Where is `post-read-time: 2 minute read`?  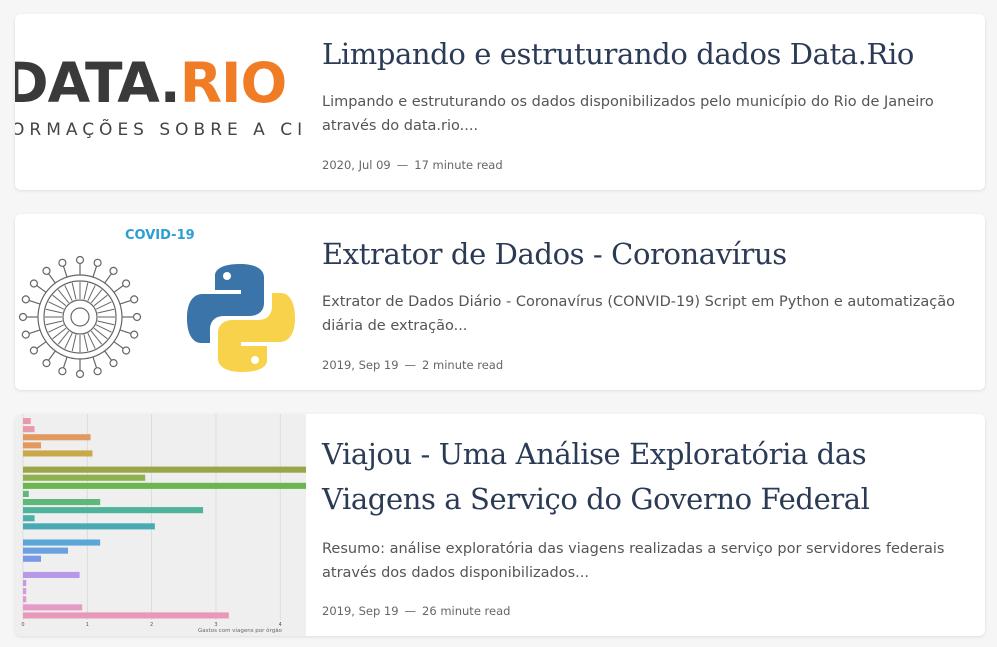
post-read-time: 2 minute read is located at coordinates (463, 365).